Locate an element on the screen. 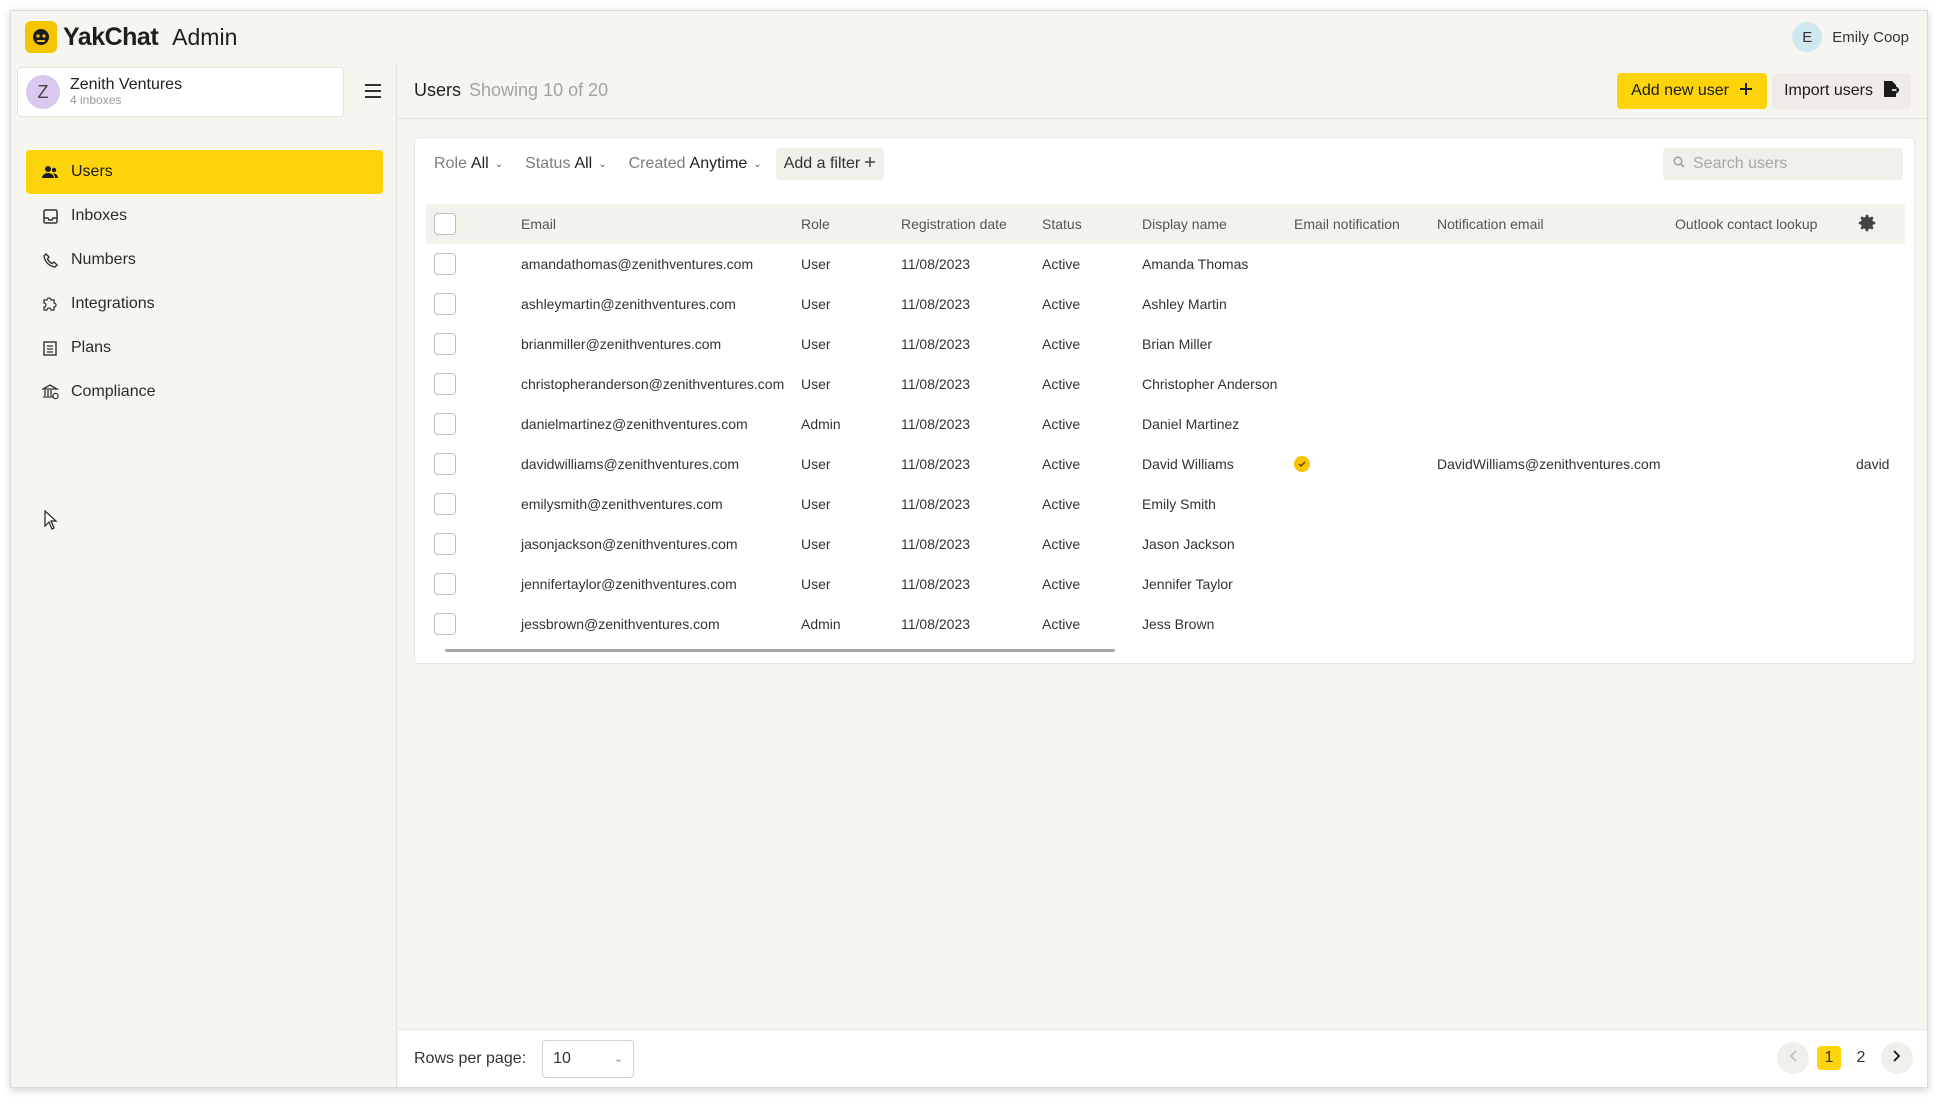 The height and width of the screenshot is (1105, 1940). previous-page-button is located at coordinates (1793, 1058).